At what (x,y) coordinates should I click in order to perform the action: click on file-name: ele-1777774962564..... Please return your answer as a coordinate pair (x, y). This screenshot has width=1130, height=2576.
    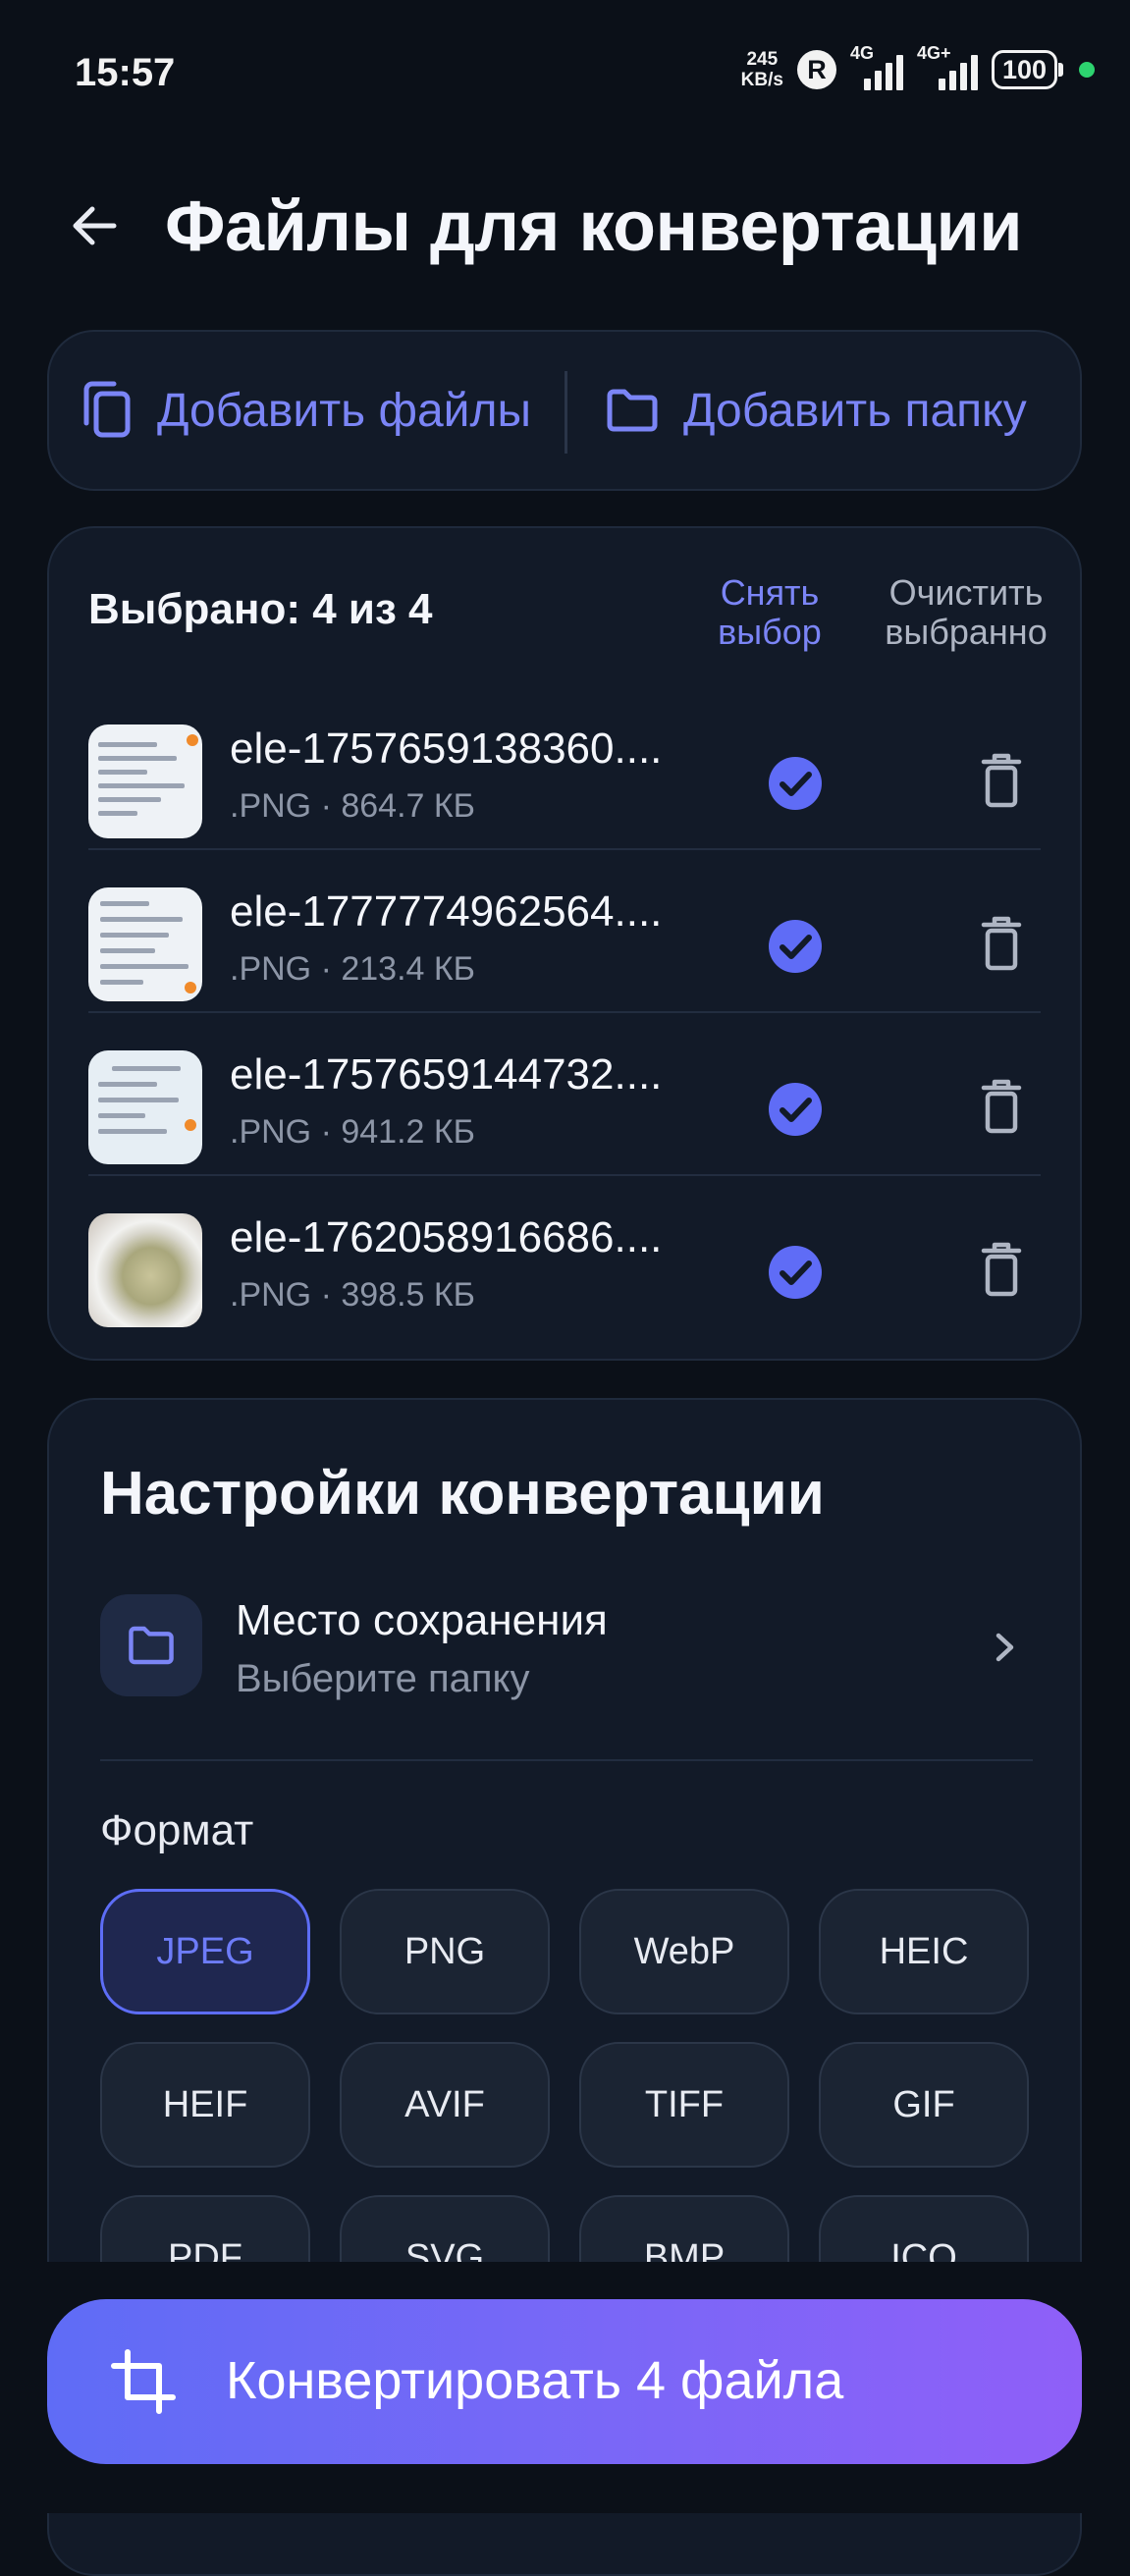
    Looking at the image, I should click on (446, 911).